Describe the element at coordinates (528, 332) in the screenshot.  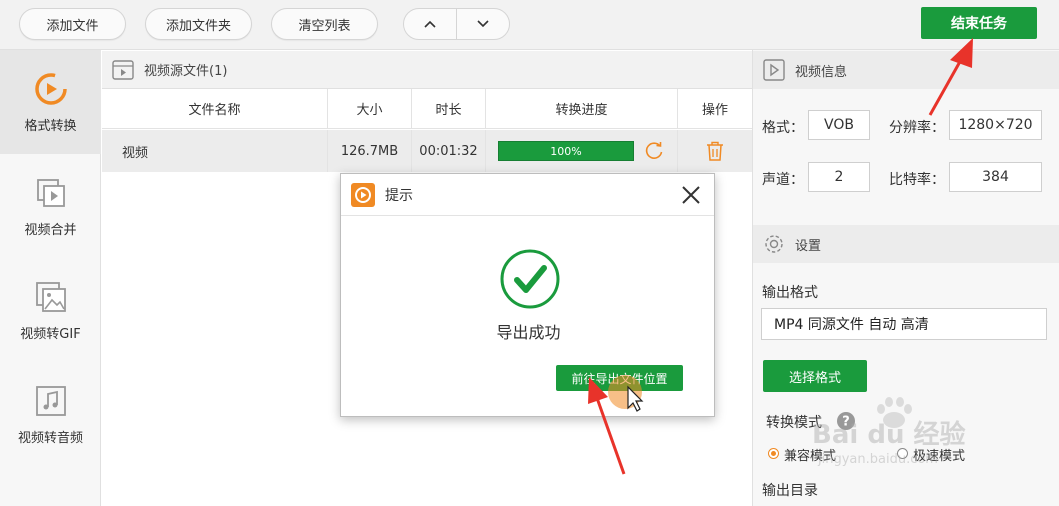
I see `dialog-message: 导出成功` at that location.